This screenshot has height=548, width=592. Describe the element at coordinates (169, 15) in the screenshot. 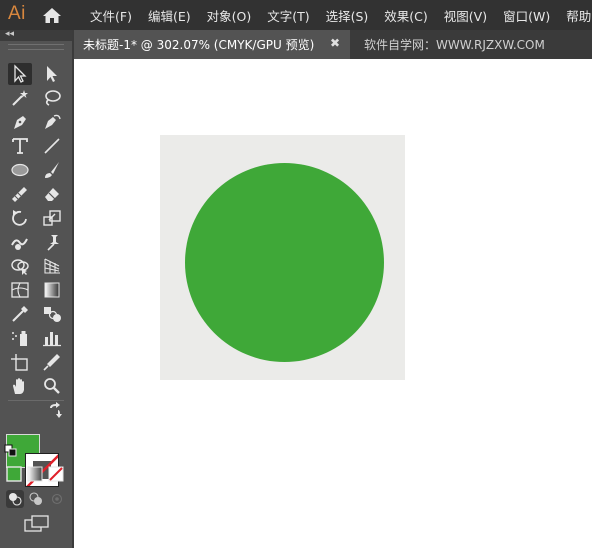

I see `menu-edit: 编辑(E)` at that location.